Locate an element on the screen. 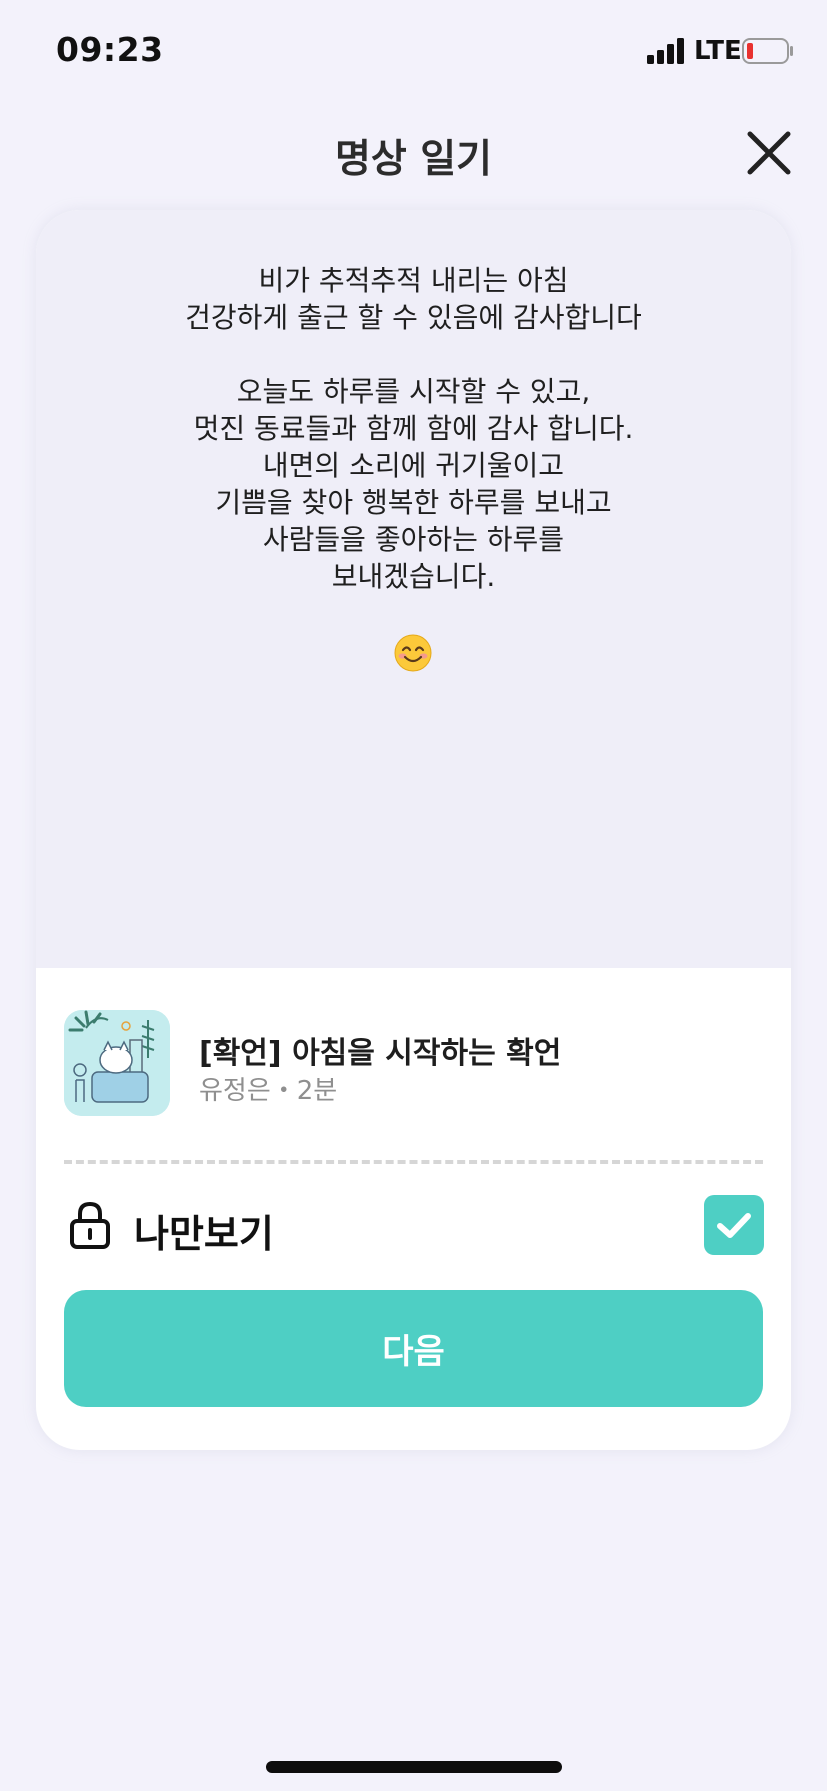 The height and width of the screenshot is (1791, 827). next-button: 다음 is located at coordinates (413, 1348).